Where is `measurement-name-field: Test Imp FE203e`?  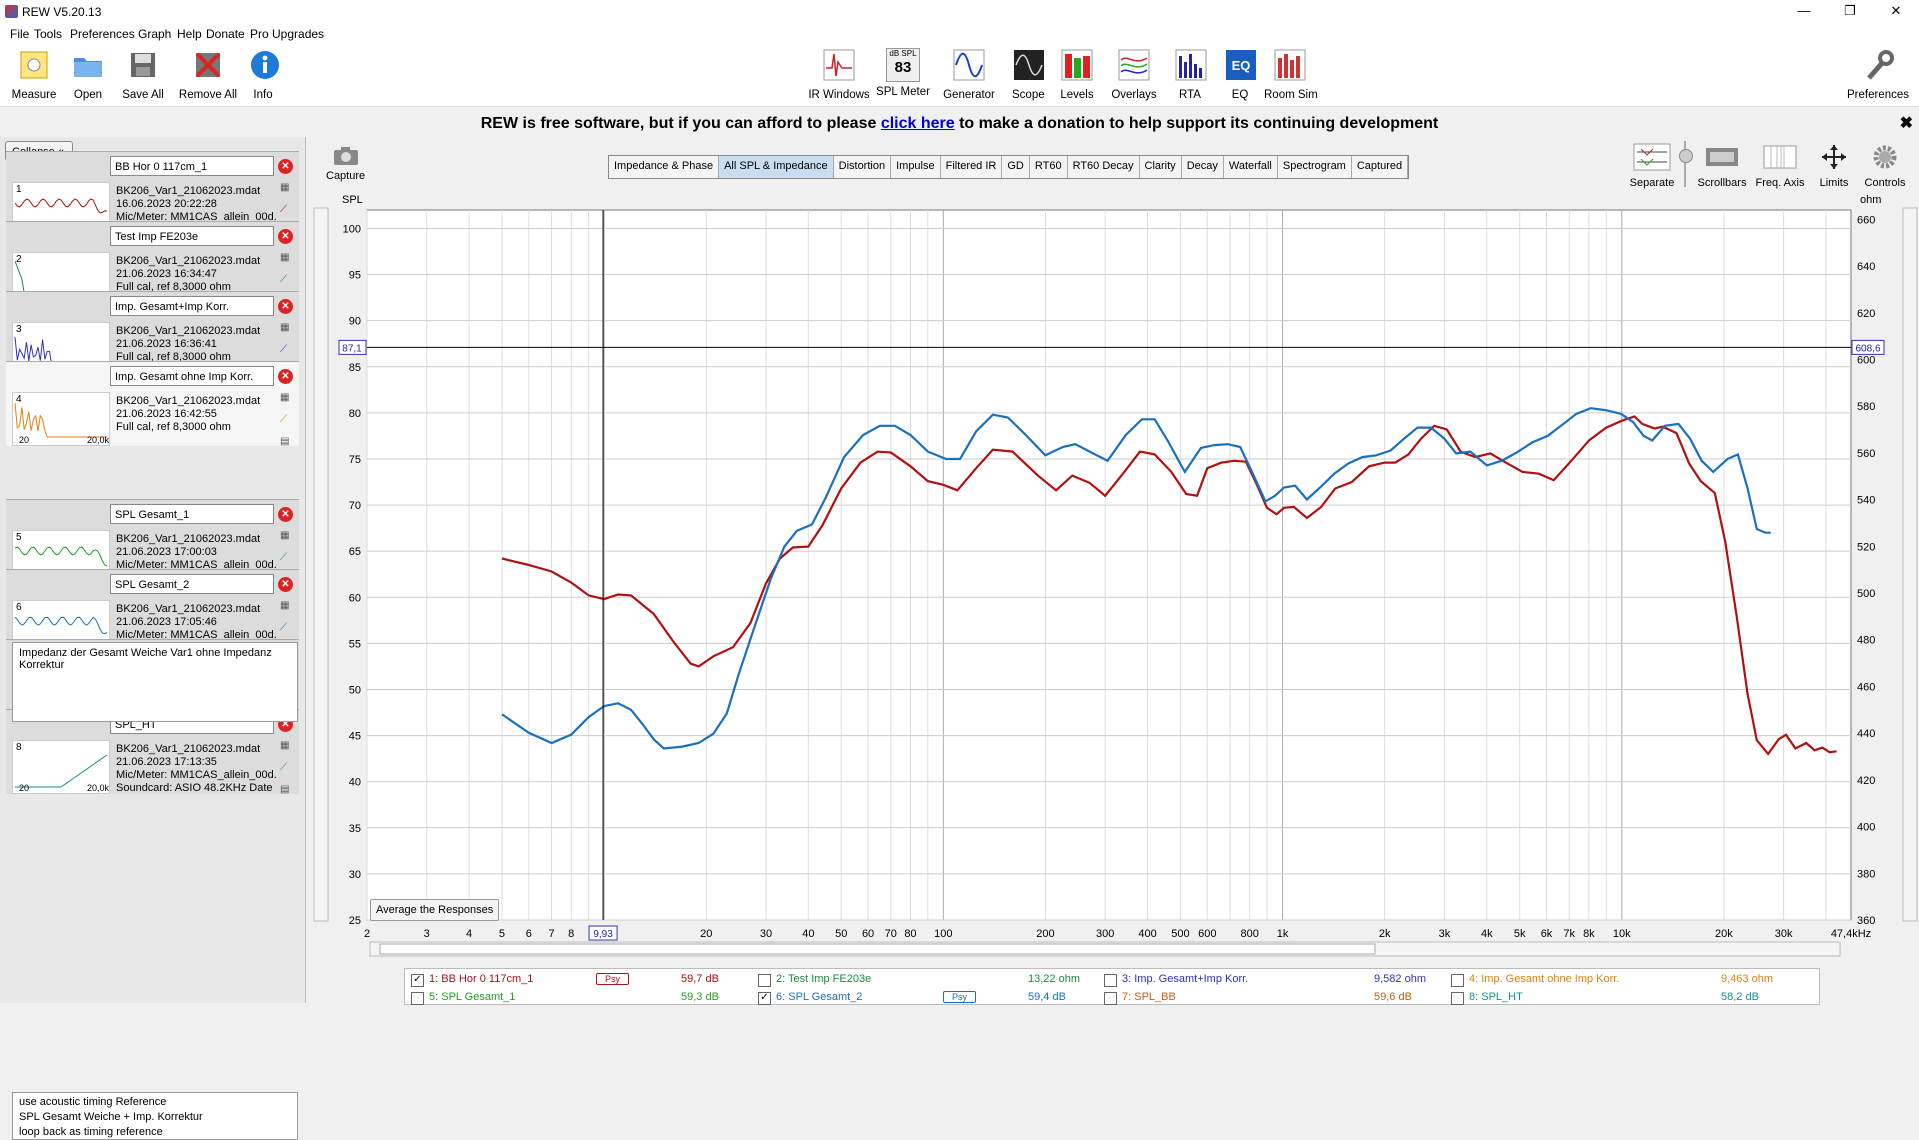
measurement-name-field: Test Imp FE203e is located at coordinates (192, 236).